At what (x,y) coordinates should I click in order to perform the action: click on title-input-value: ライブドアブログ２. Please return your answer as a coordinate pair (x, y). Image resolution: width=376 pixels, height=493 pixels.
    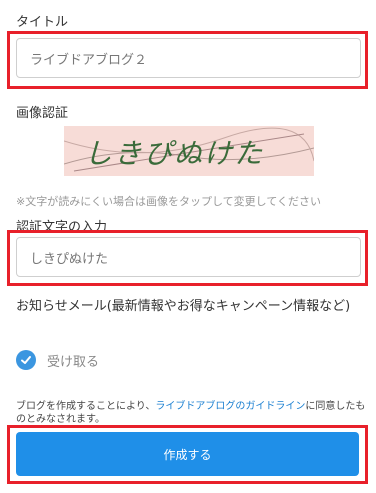
    Looking at the image, I should click on (89, 60).